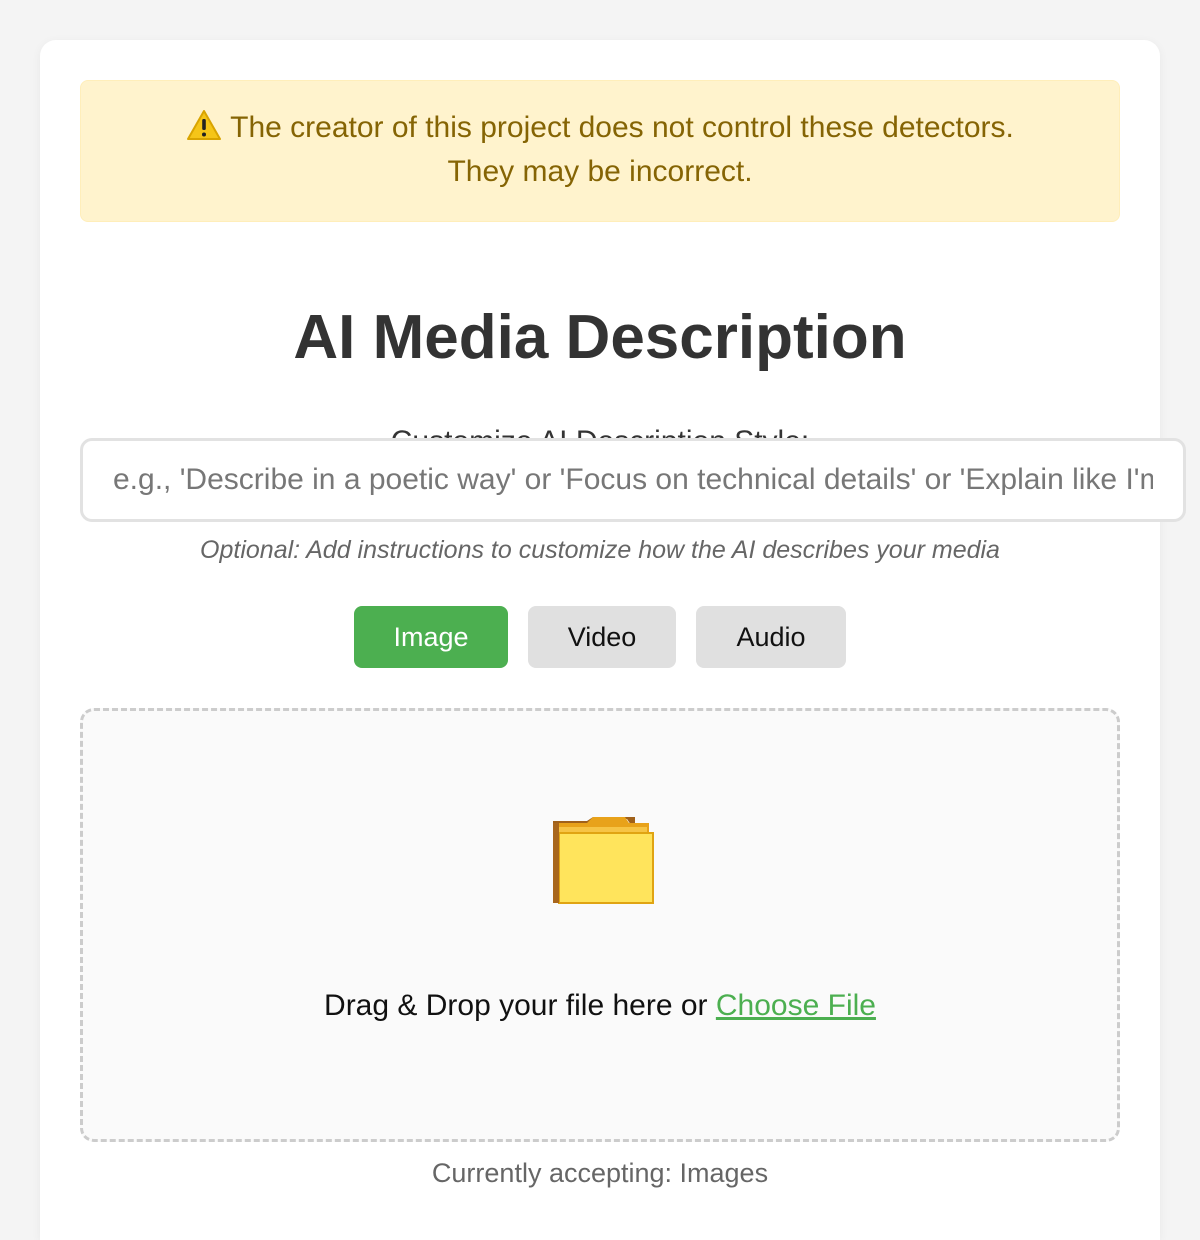 The width and height of the screenshot is (1200, 1240). What do you see at coordinates (633, 480) in the screenshot?
I see `customize-style-input` at bounding box center [633, 480].